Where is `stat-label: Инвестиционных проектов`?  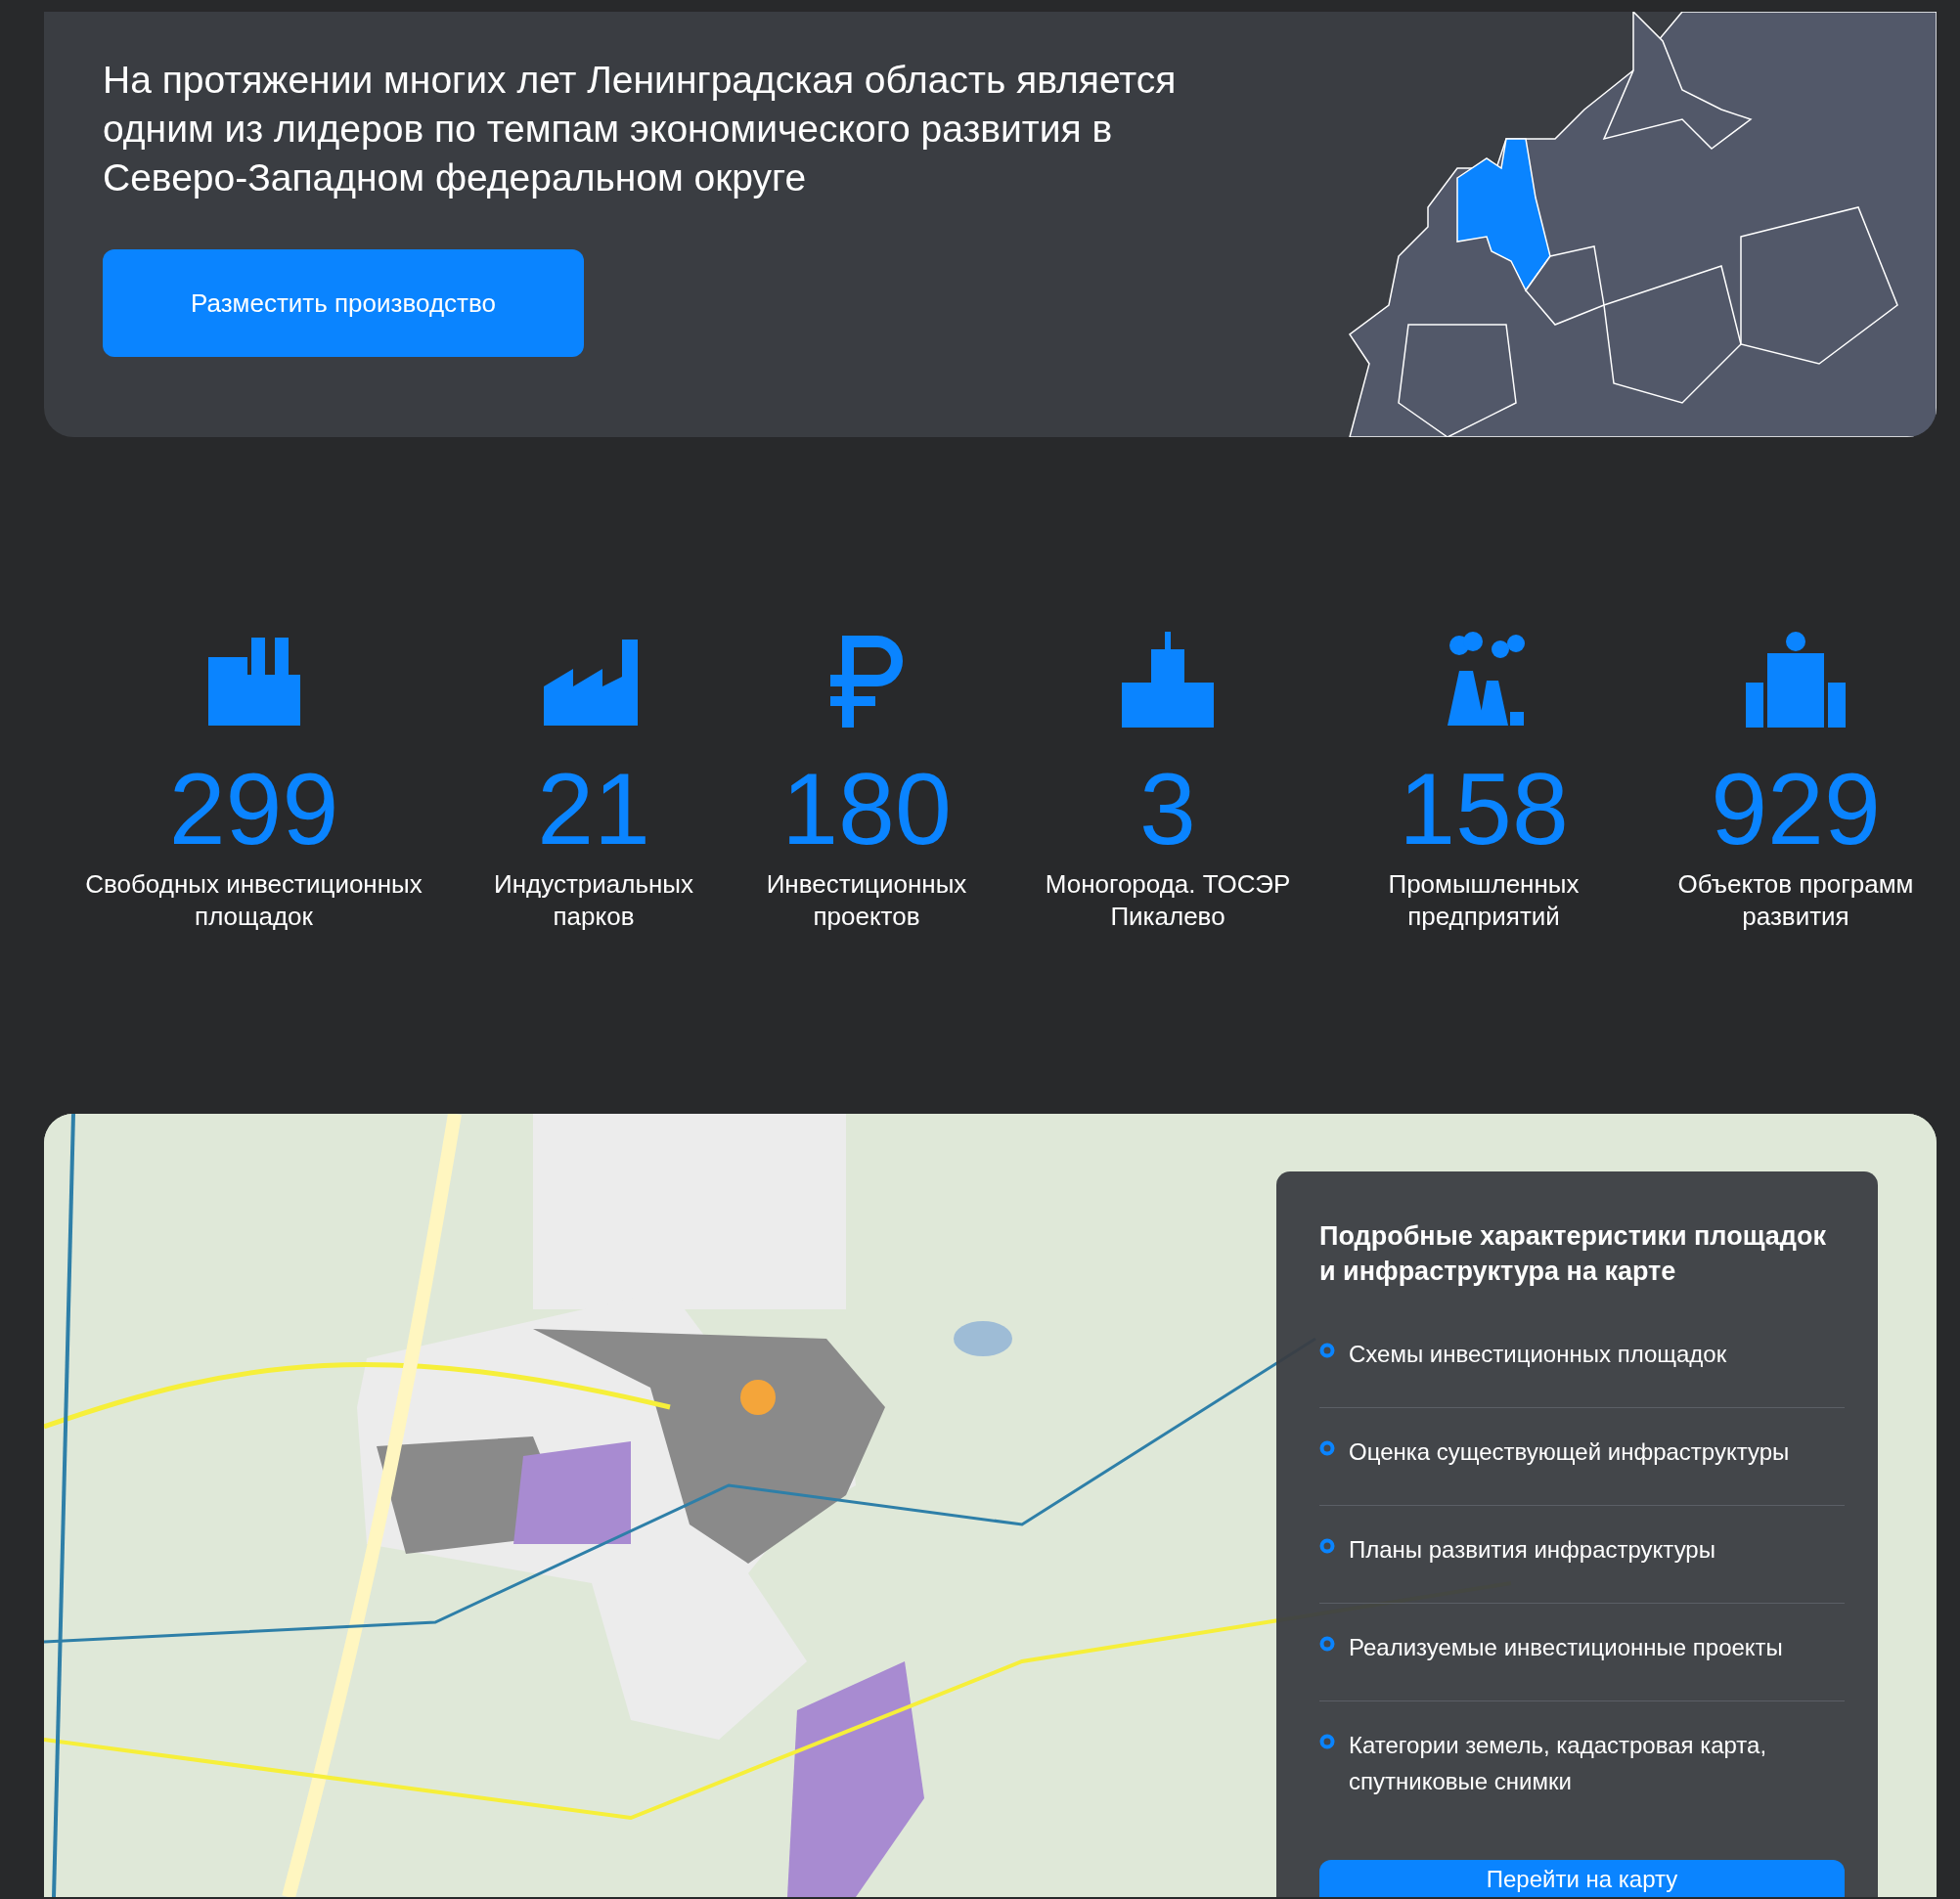
stat-label: Инвестиционных проектов is located at coordinates (866, 900).